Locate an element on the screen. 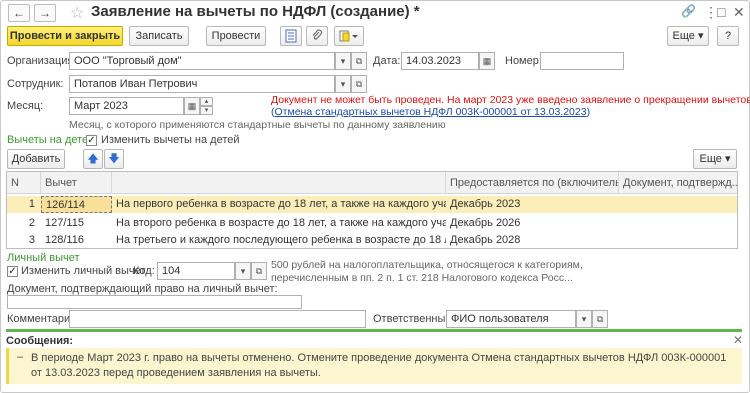 The height and width of the screenshot is (393, 750). number-field is located at coordinates (582, 61).